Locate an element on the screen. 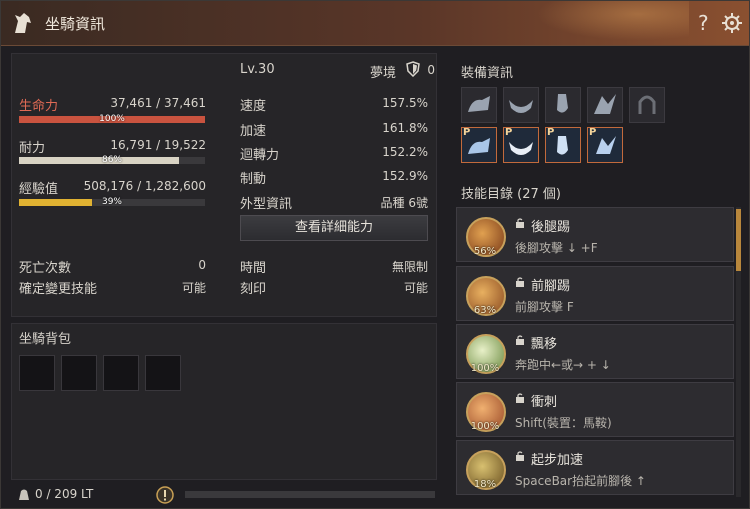 This screenshot has width=750, height=509. turn-value: 152.2% is located at coordinates (405, 152).